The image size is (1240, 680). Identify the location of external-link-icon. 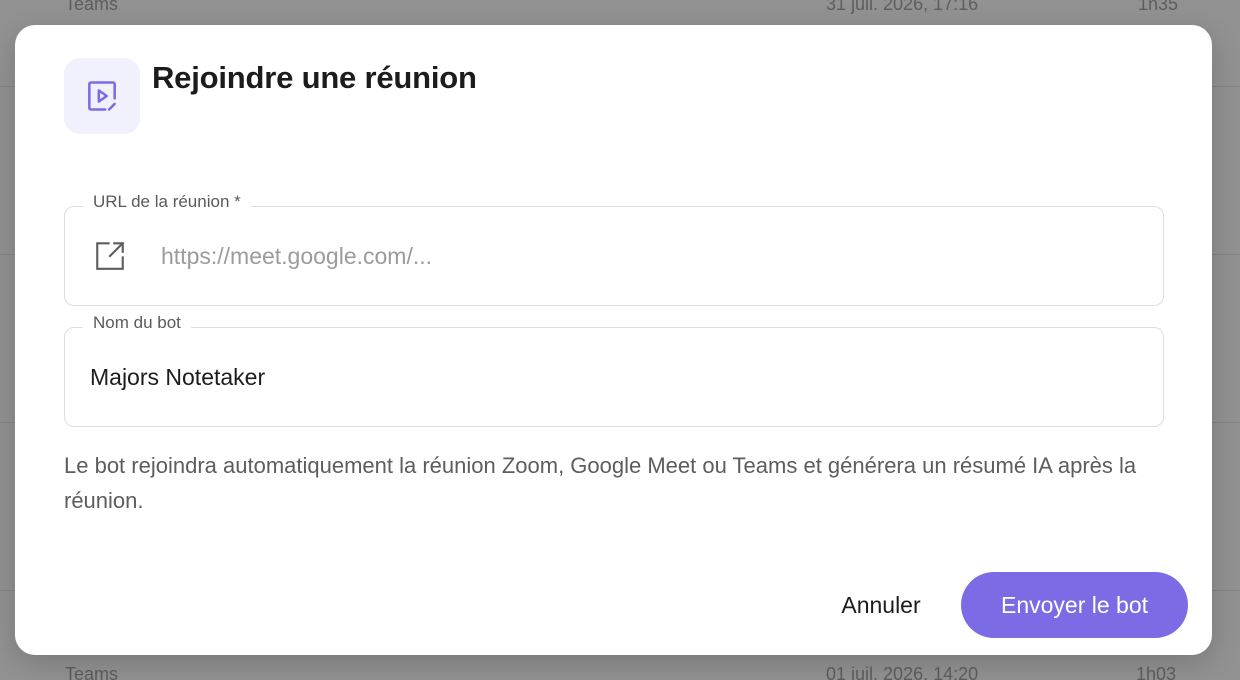
(110, 255).